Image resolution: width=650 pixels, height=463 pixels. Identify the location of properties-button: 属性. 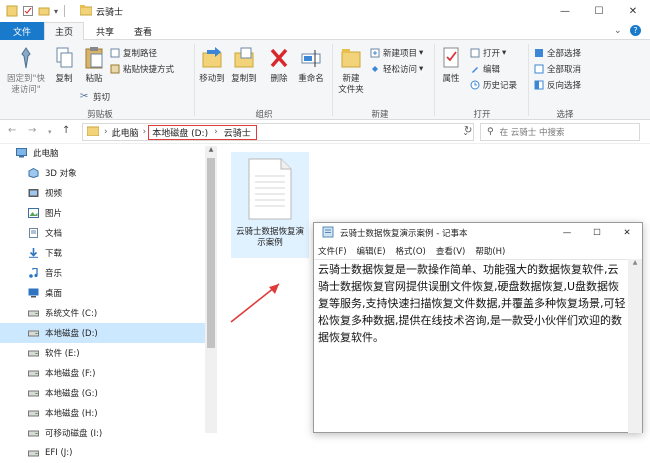
(451, 65).